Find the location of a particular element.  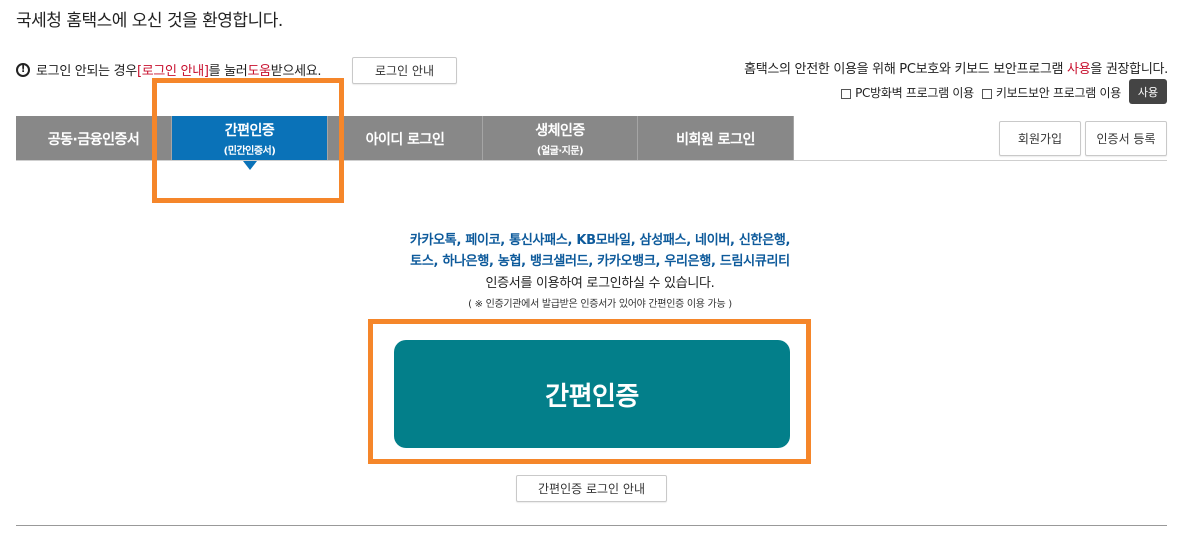

tab-sublabel: (얼굴·지문) is located at coordinates (560, 151).